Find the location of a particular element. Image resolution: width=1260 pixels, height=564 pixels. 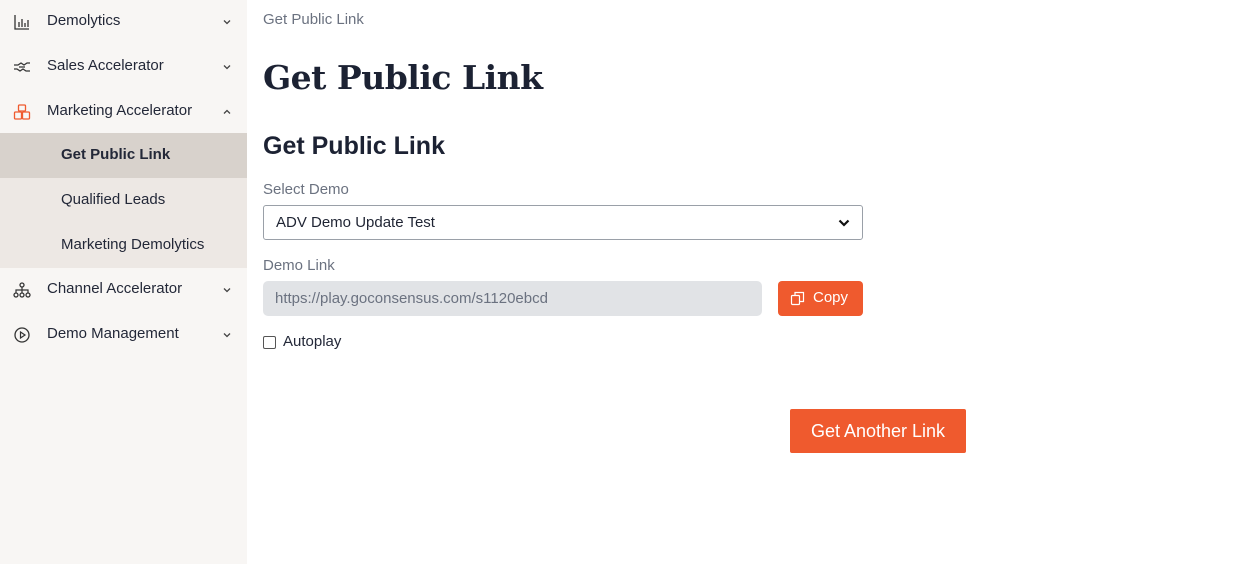

copy-icon is located at coordinates (797, 298).